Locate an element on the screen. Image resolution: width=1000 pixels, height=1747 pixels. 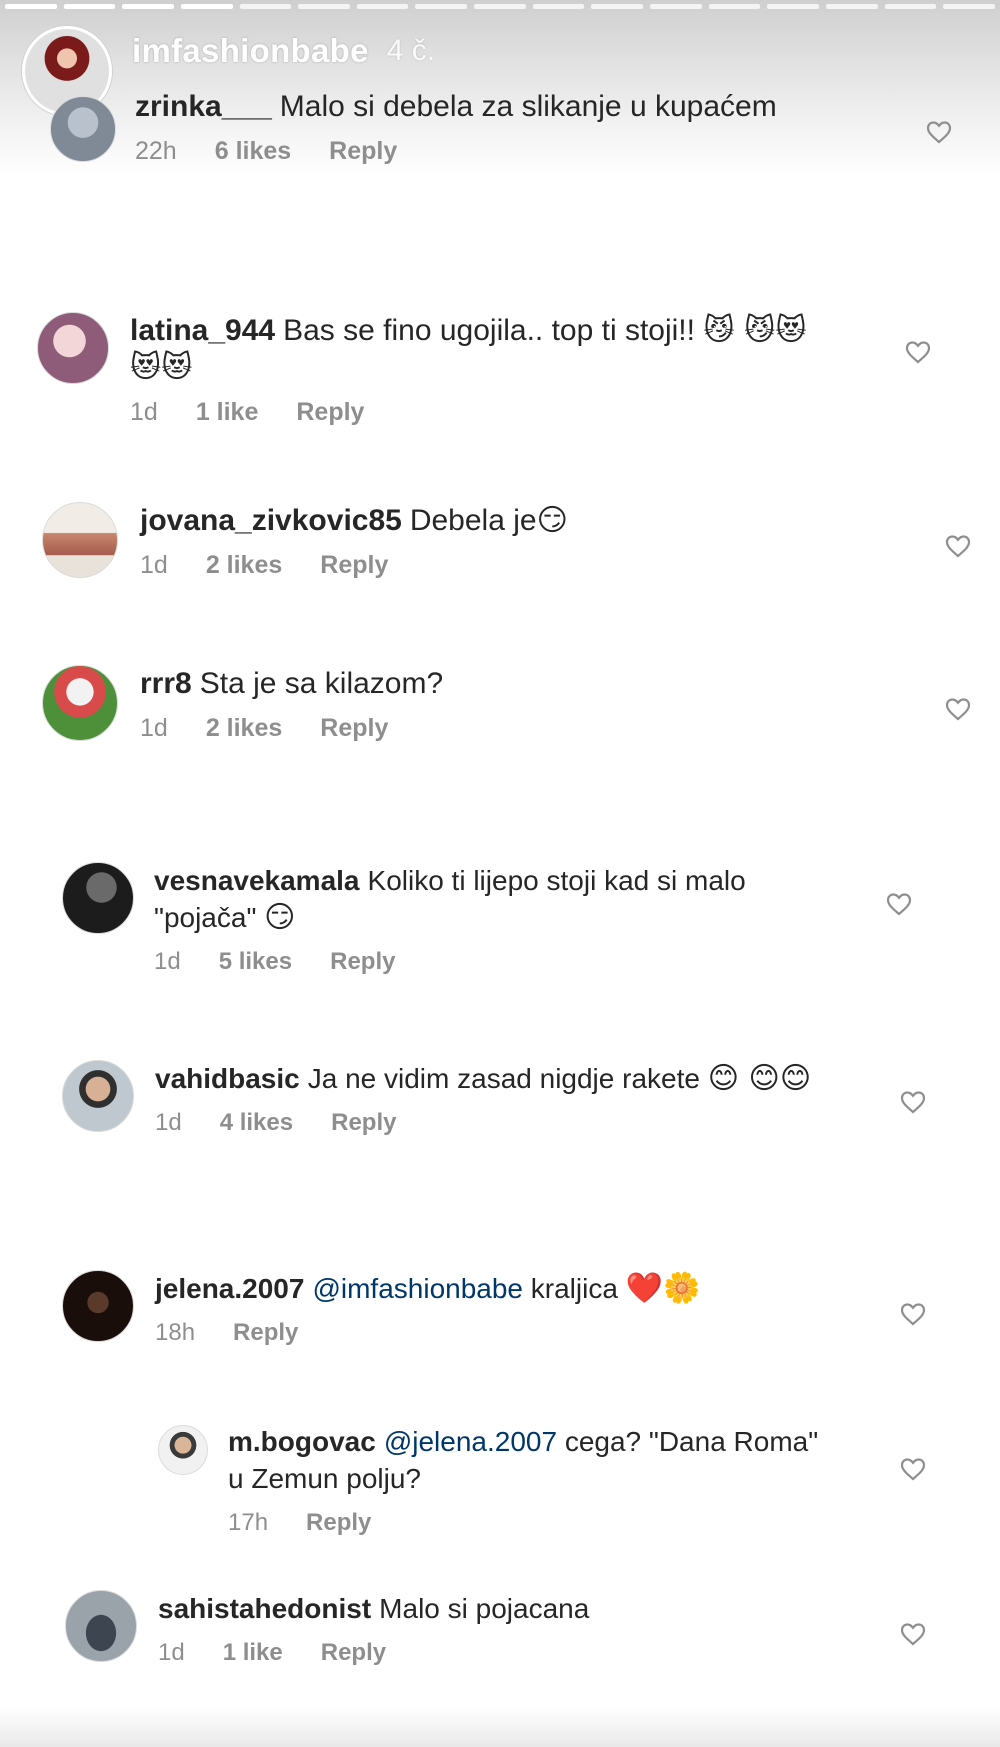
comment-username: jelena.2007 is located at coordinates (229, 1288).